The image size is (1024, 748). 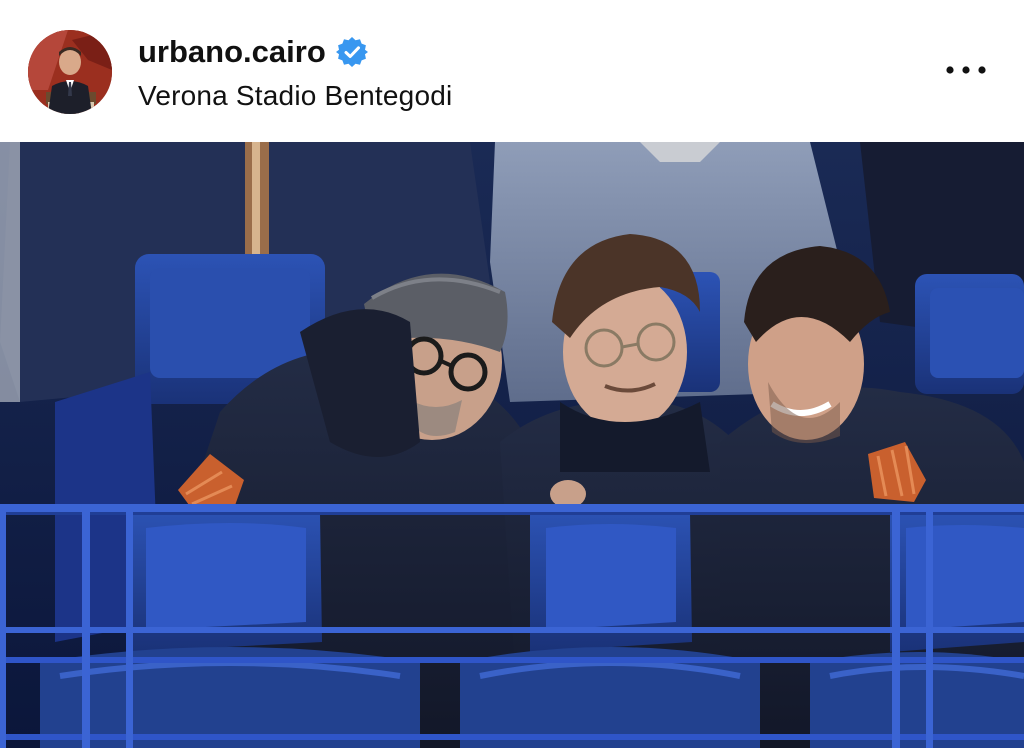 I want to click on username-link: urbano.cairo, so click(x=232, y=52).